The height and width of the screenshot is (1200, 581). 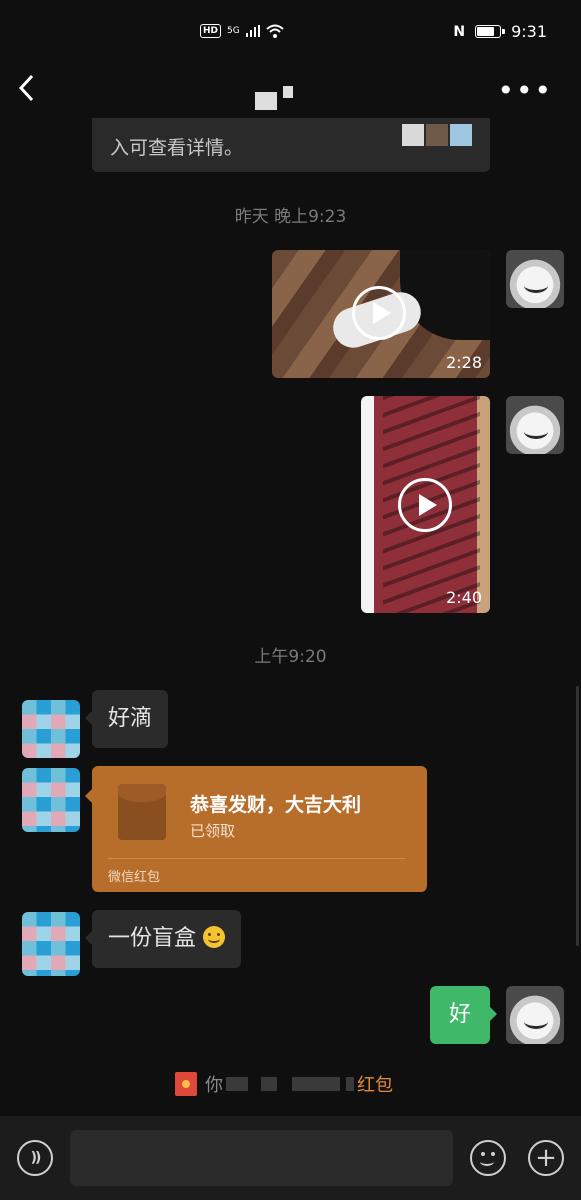 I want to click on red-packet-title: 恭喜发财，大吉大利, so click(x=276, y=805).